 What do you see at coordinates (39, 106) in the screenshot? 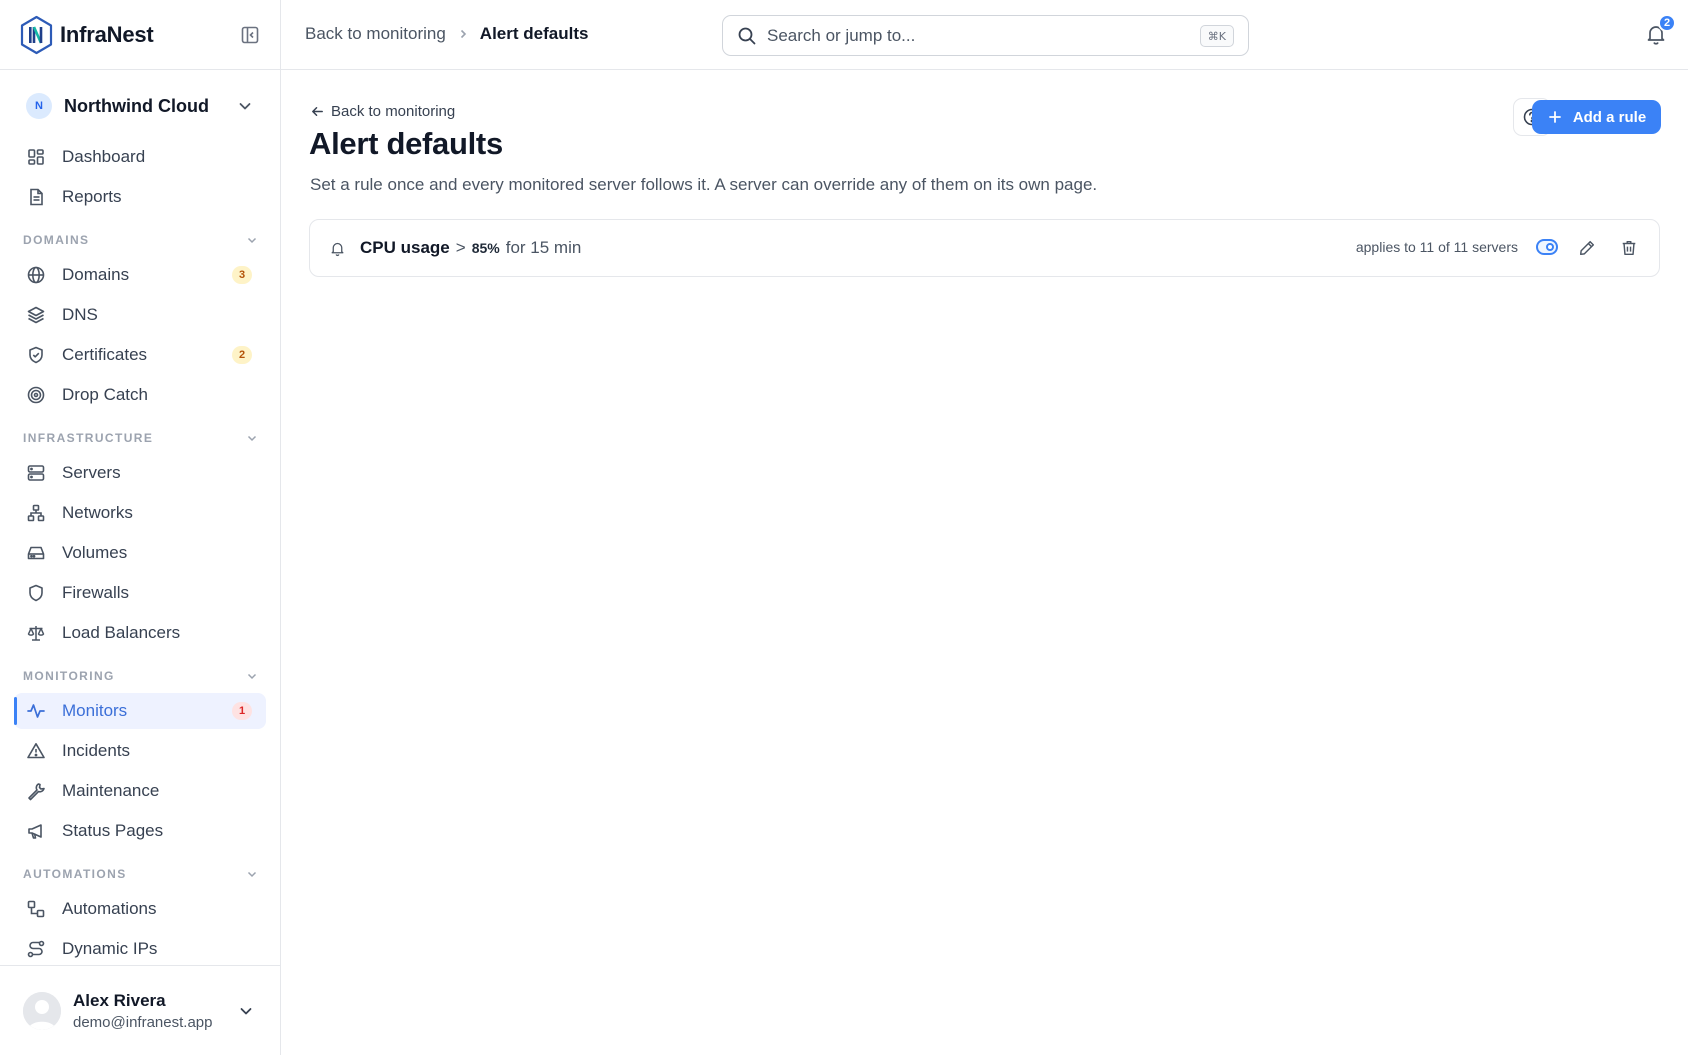
I see `org-avatar: N` at bounding box center [39, 106].